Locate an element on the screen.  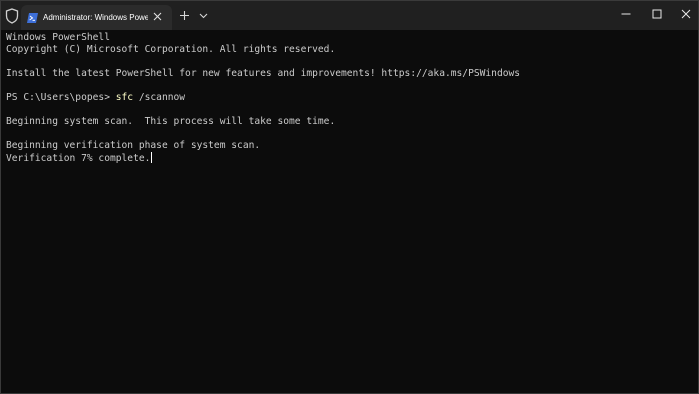
window-close-icon is located at coordinates (685, 13).